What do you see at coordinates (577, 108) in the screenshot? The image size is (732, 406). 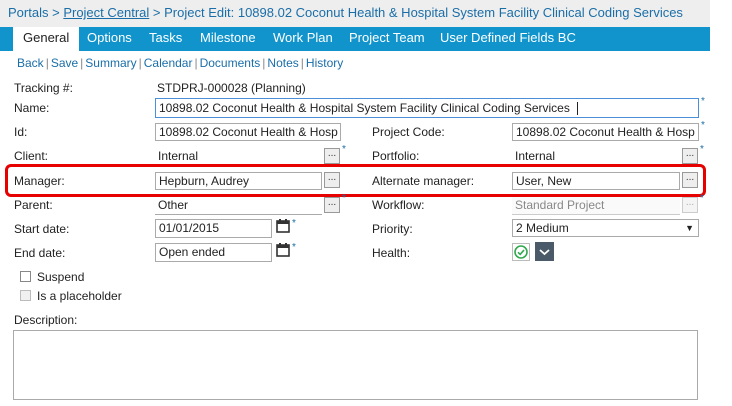 I see `text-caret` at bounding box center [577, 108].